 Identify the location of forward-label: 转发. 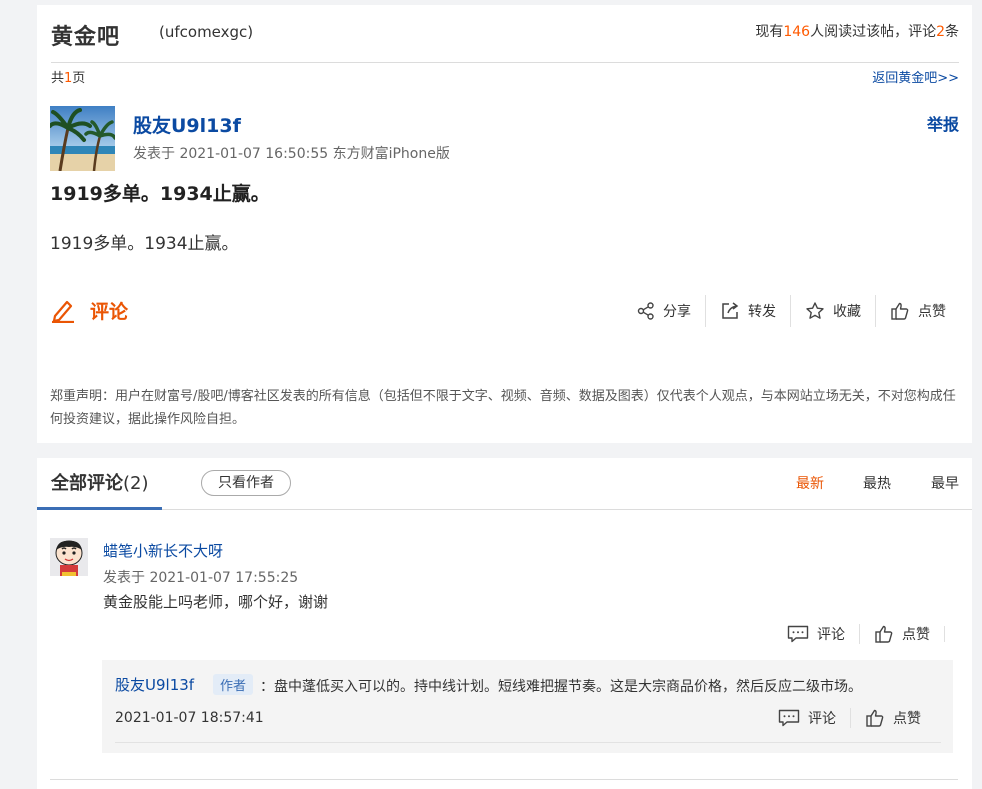
(762, 312).